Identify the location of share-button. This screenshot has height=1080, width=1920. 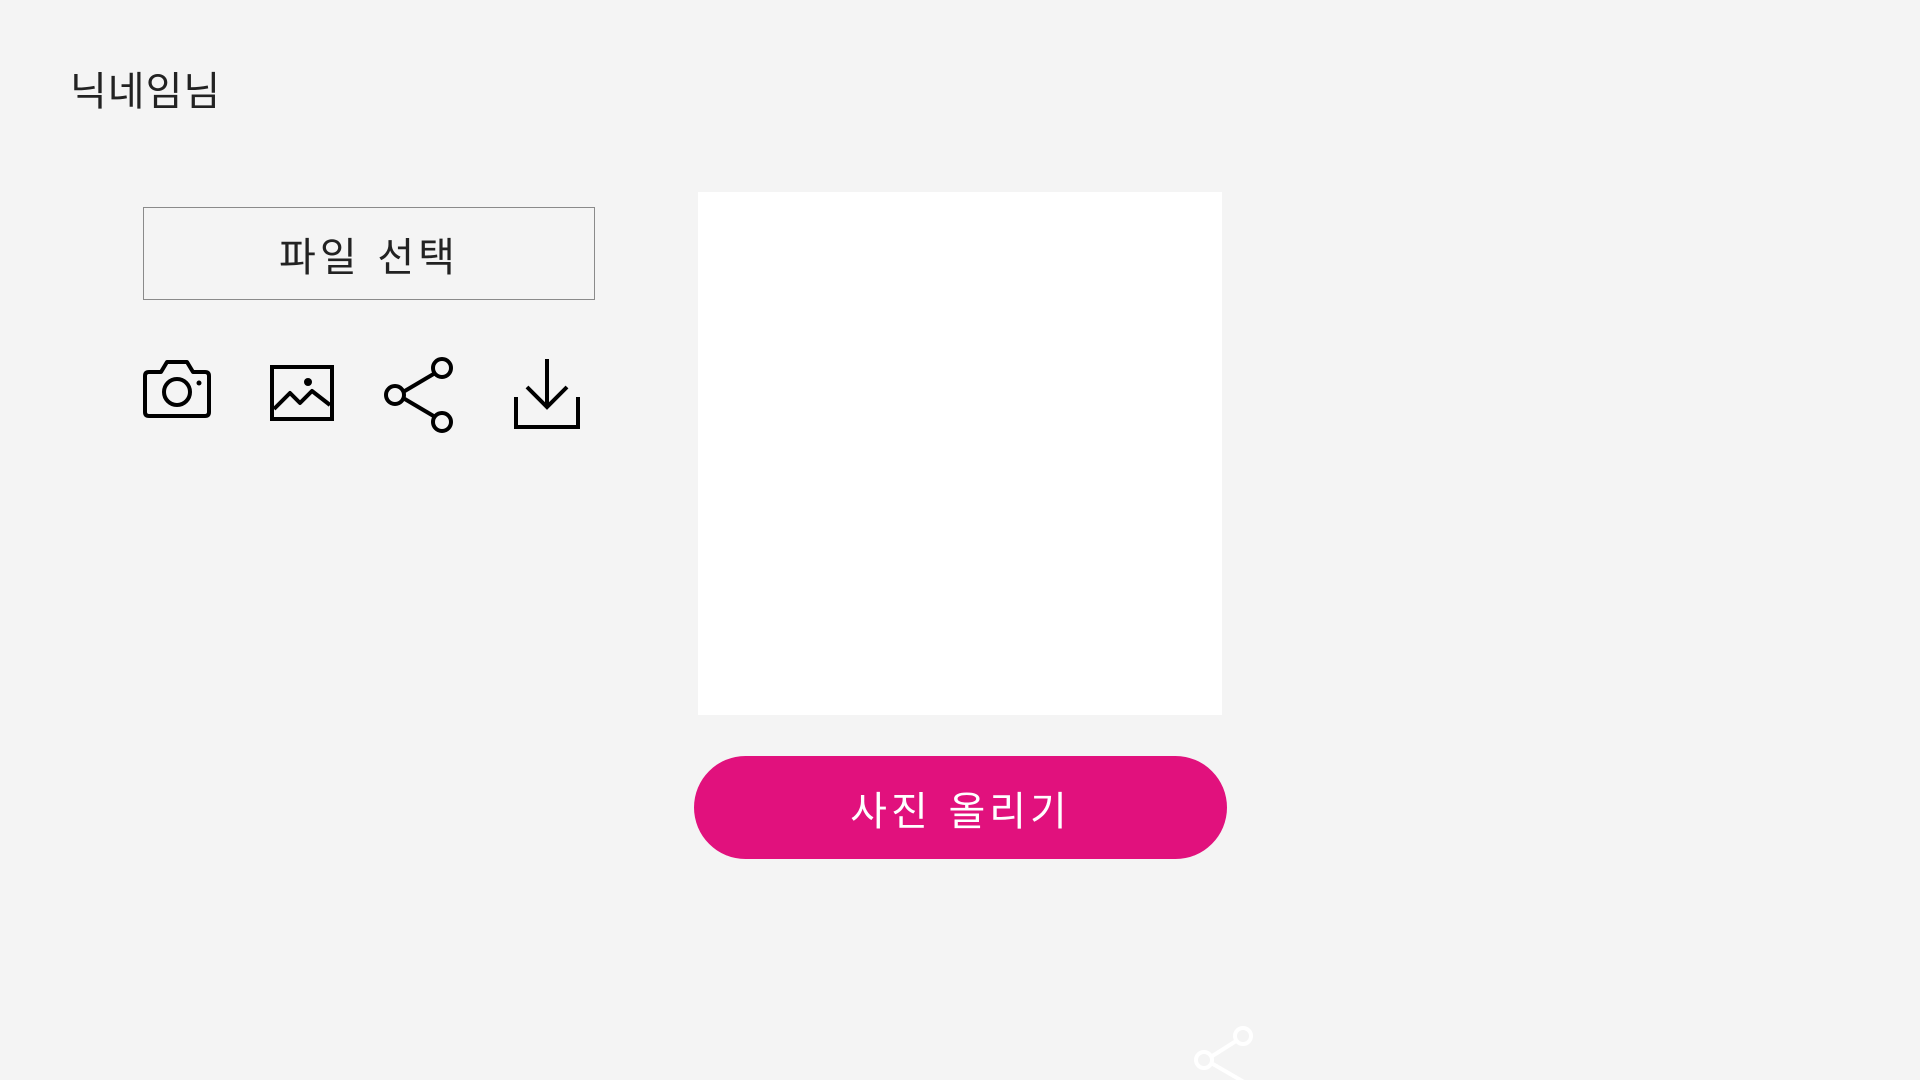
(419, 395).